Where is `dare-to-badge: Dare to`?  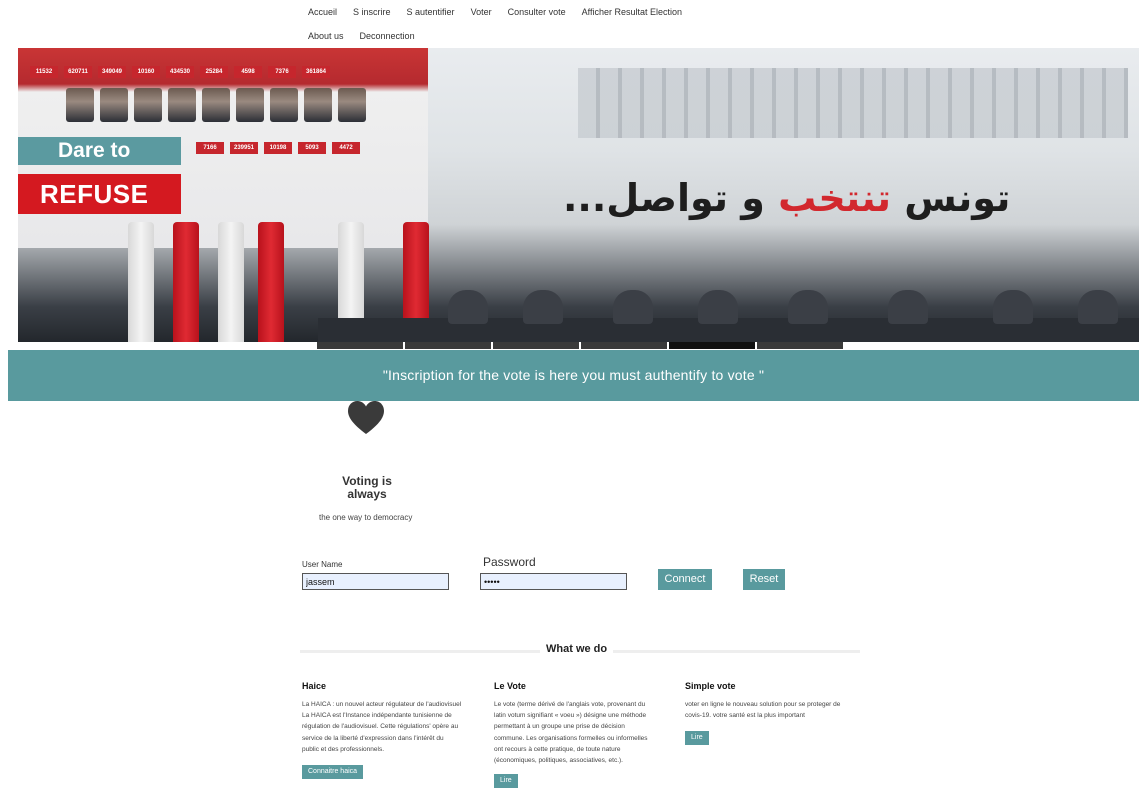
dare-to-badge: Dare to is located at coordinates (99, 151).